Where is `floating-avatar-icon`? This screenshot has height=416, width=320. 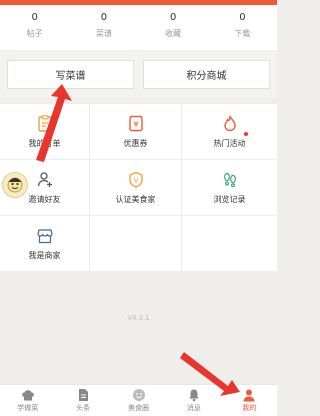
floating-avatar-icon is located at coordinates (15, 185).